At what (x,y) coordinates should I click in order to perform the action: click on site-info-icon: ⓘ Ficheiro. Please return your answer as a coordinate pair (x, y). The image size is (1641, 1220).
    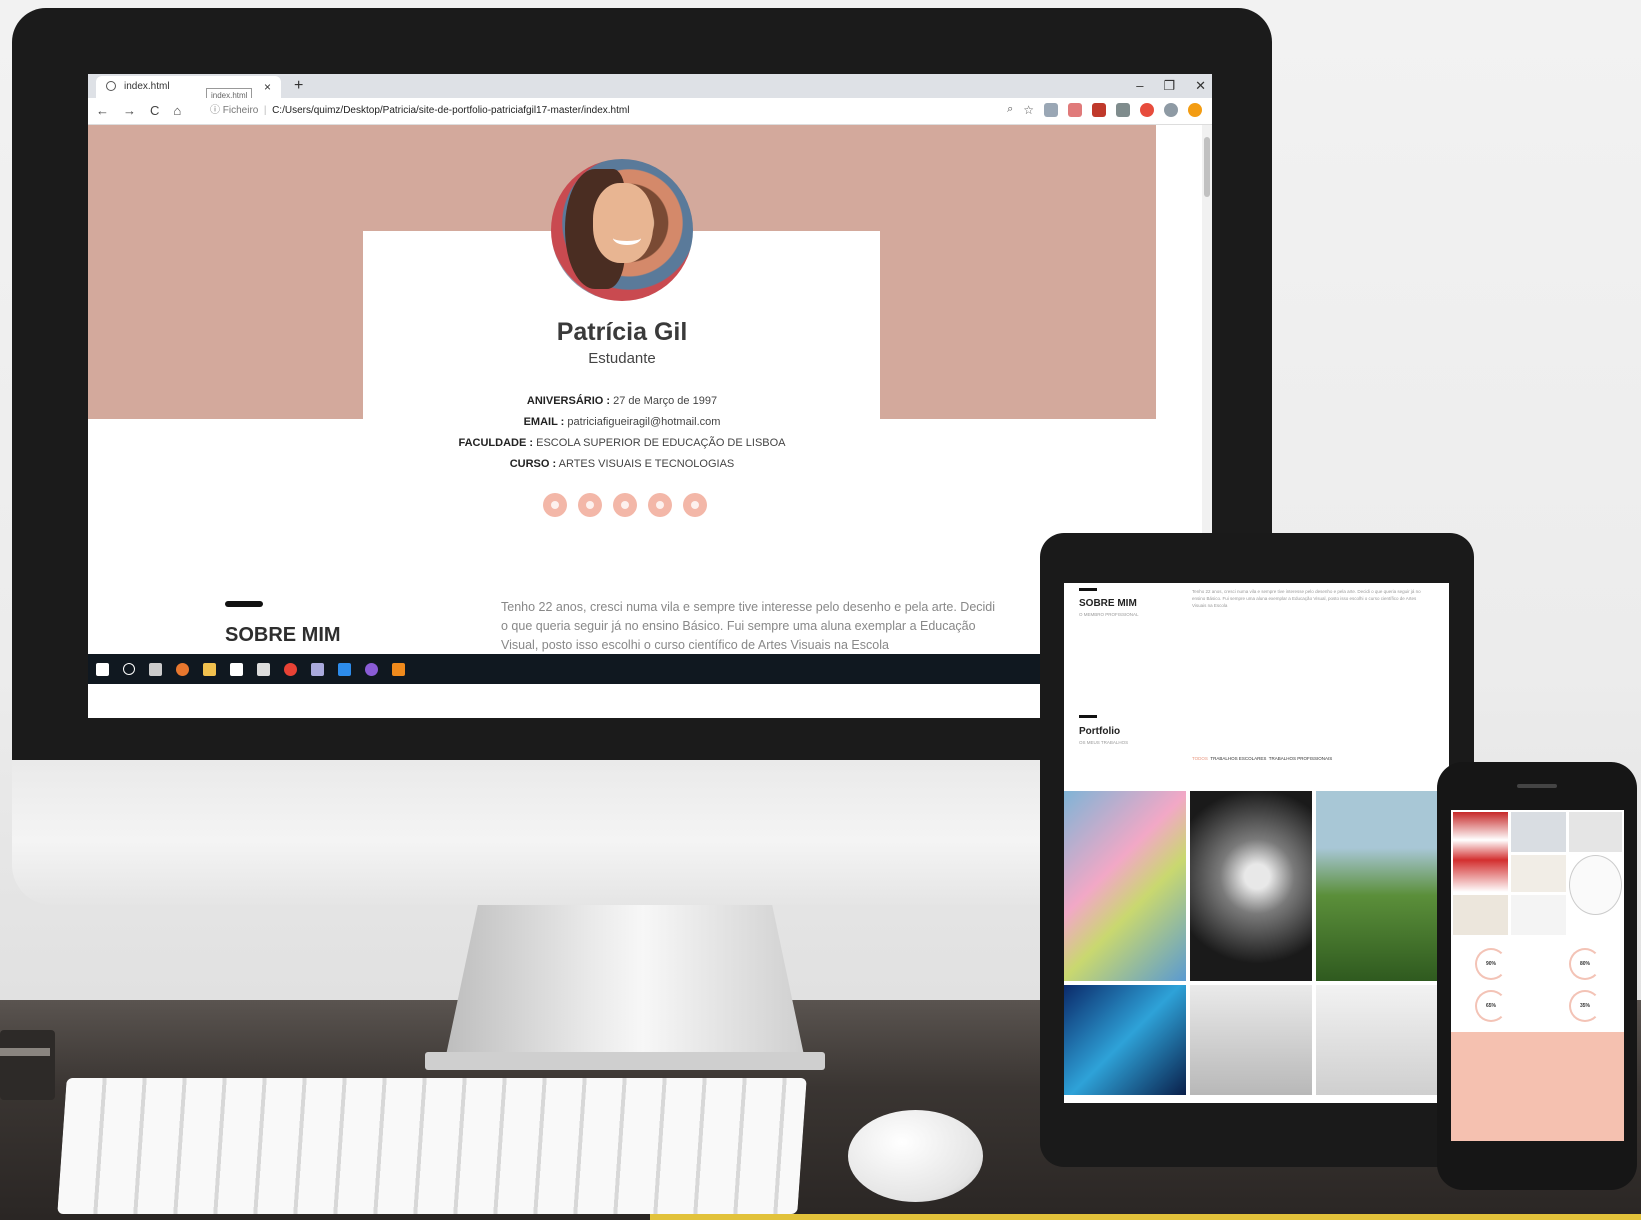
    Looking at the image, I should click on (234, 110).